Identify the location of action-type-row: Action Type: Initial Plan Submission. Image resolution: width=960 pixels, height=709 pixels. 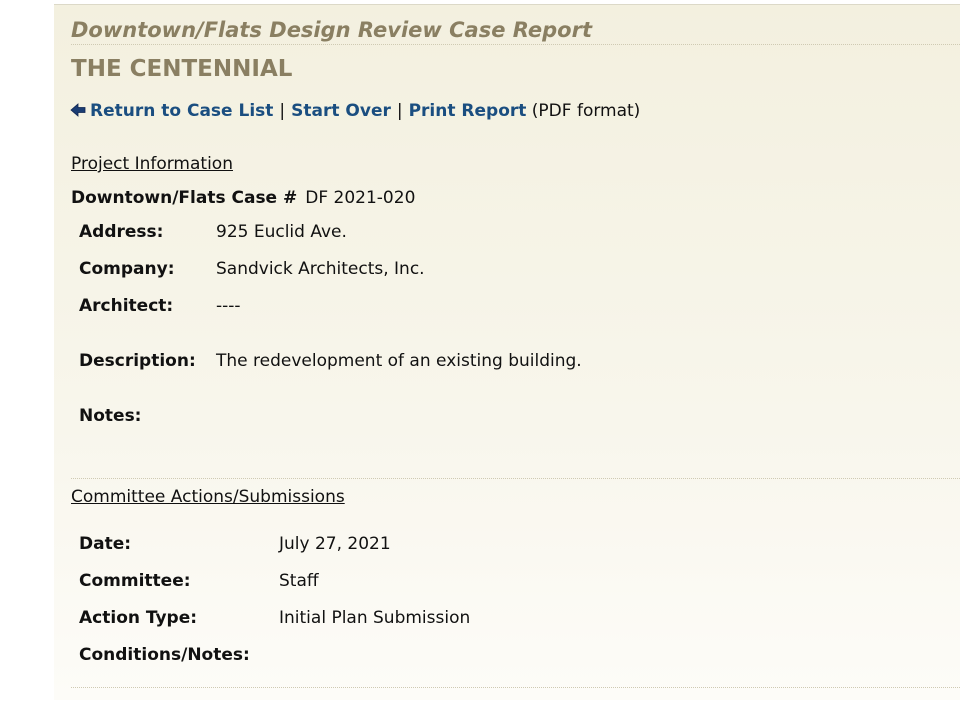
(274, 618).